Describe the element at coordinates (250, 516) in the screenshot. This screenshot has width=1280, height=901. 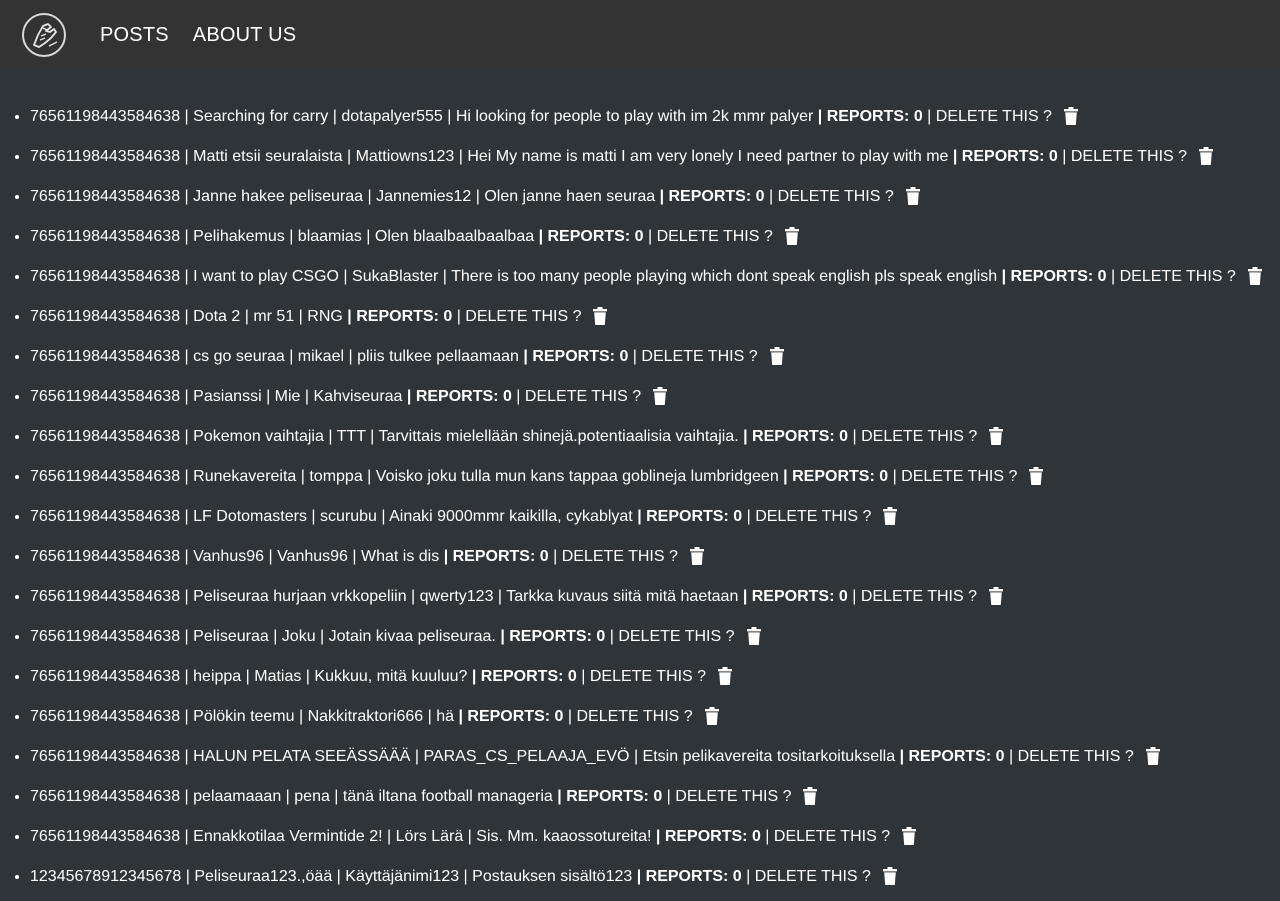
I see `post-title: LF Dotomasters` at that location.